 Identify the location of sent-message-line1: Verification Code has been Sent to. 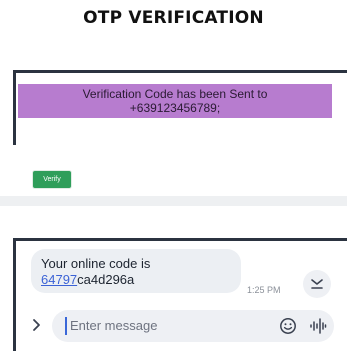
(175, 94).